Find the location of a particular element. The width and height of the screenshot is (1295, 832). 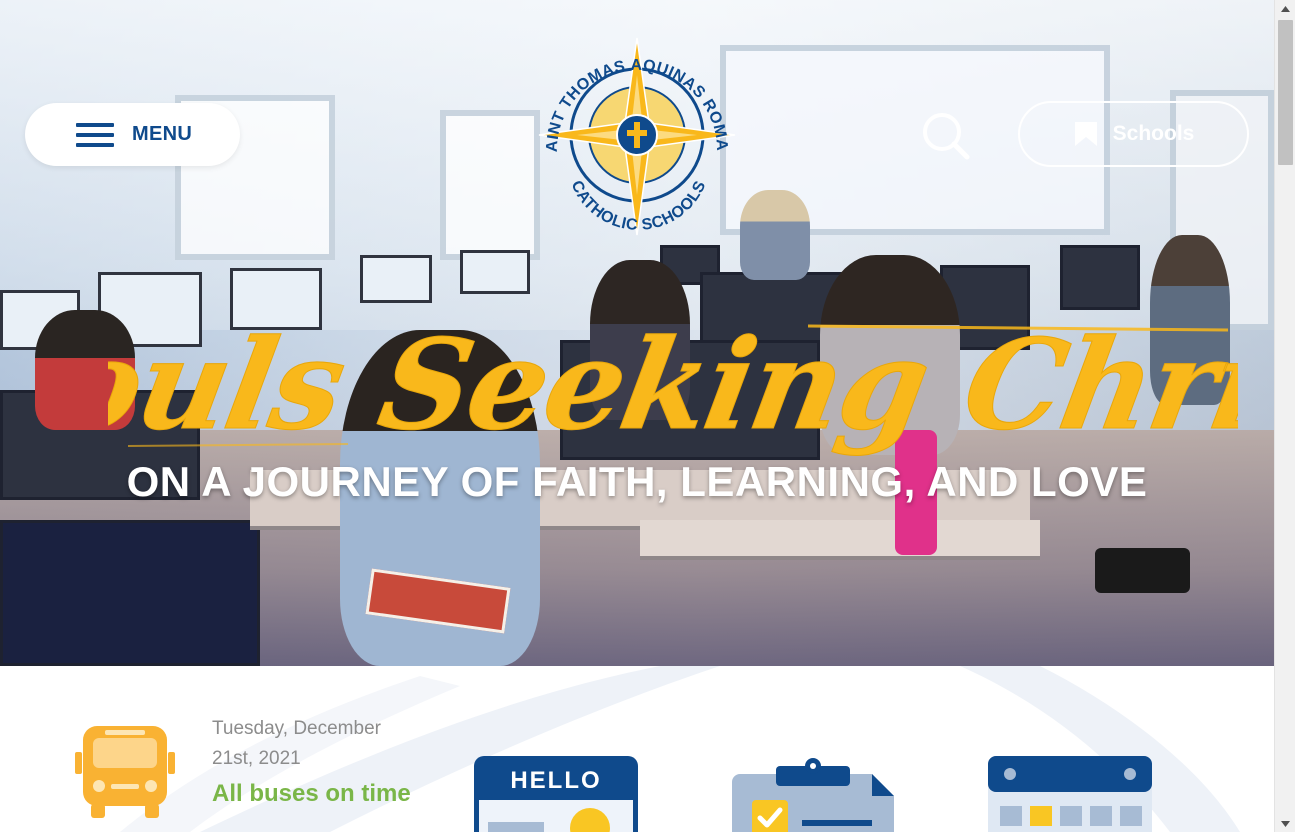

hero-photo-desk is located at coordinates (840, 540).